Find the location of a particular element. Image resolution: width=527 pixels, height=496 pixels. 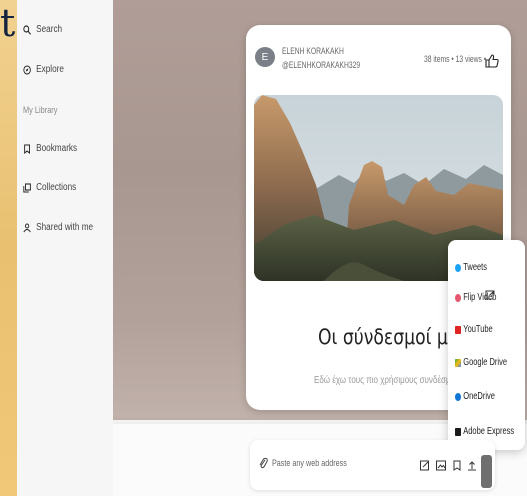

onedrive-icon is located at coordinates (458, 396).